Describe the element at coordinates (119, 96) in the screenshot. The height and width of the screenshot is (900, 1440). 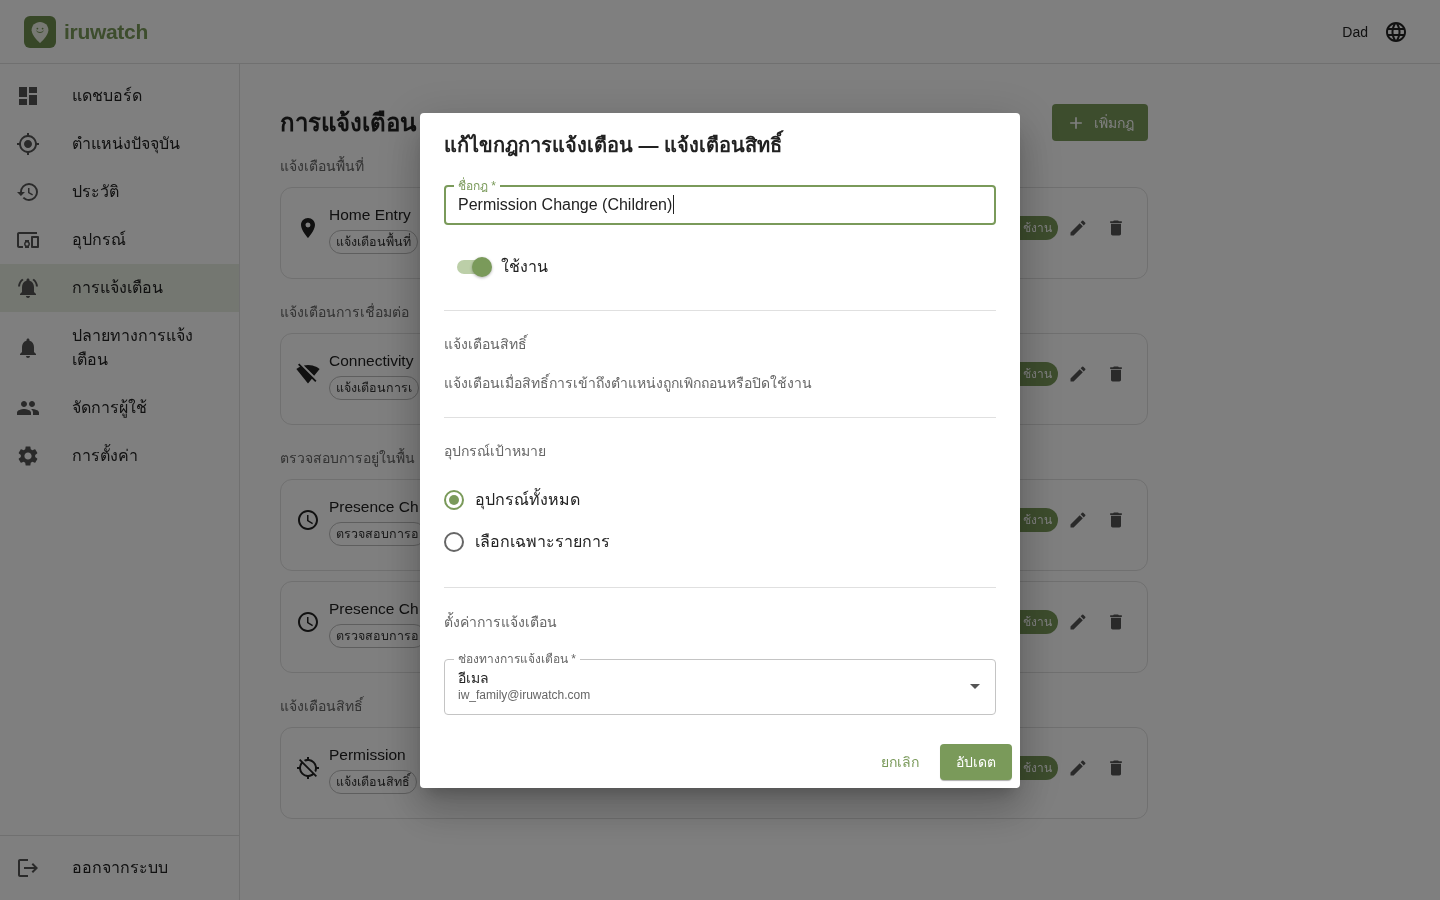
I see `sidebar-item: แดชบอร์ด` at that location.